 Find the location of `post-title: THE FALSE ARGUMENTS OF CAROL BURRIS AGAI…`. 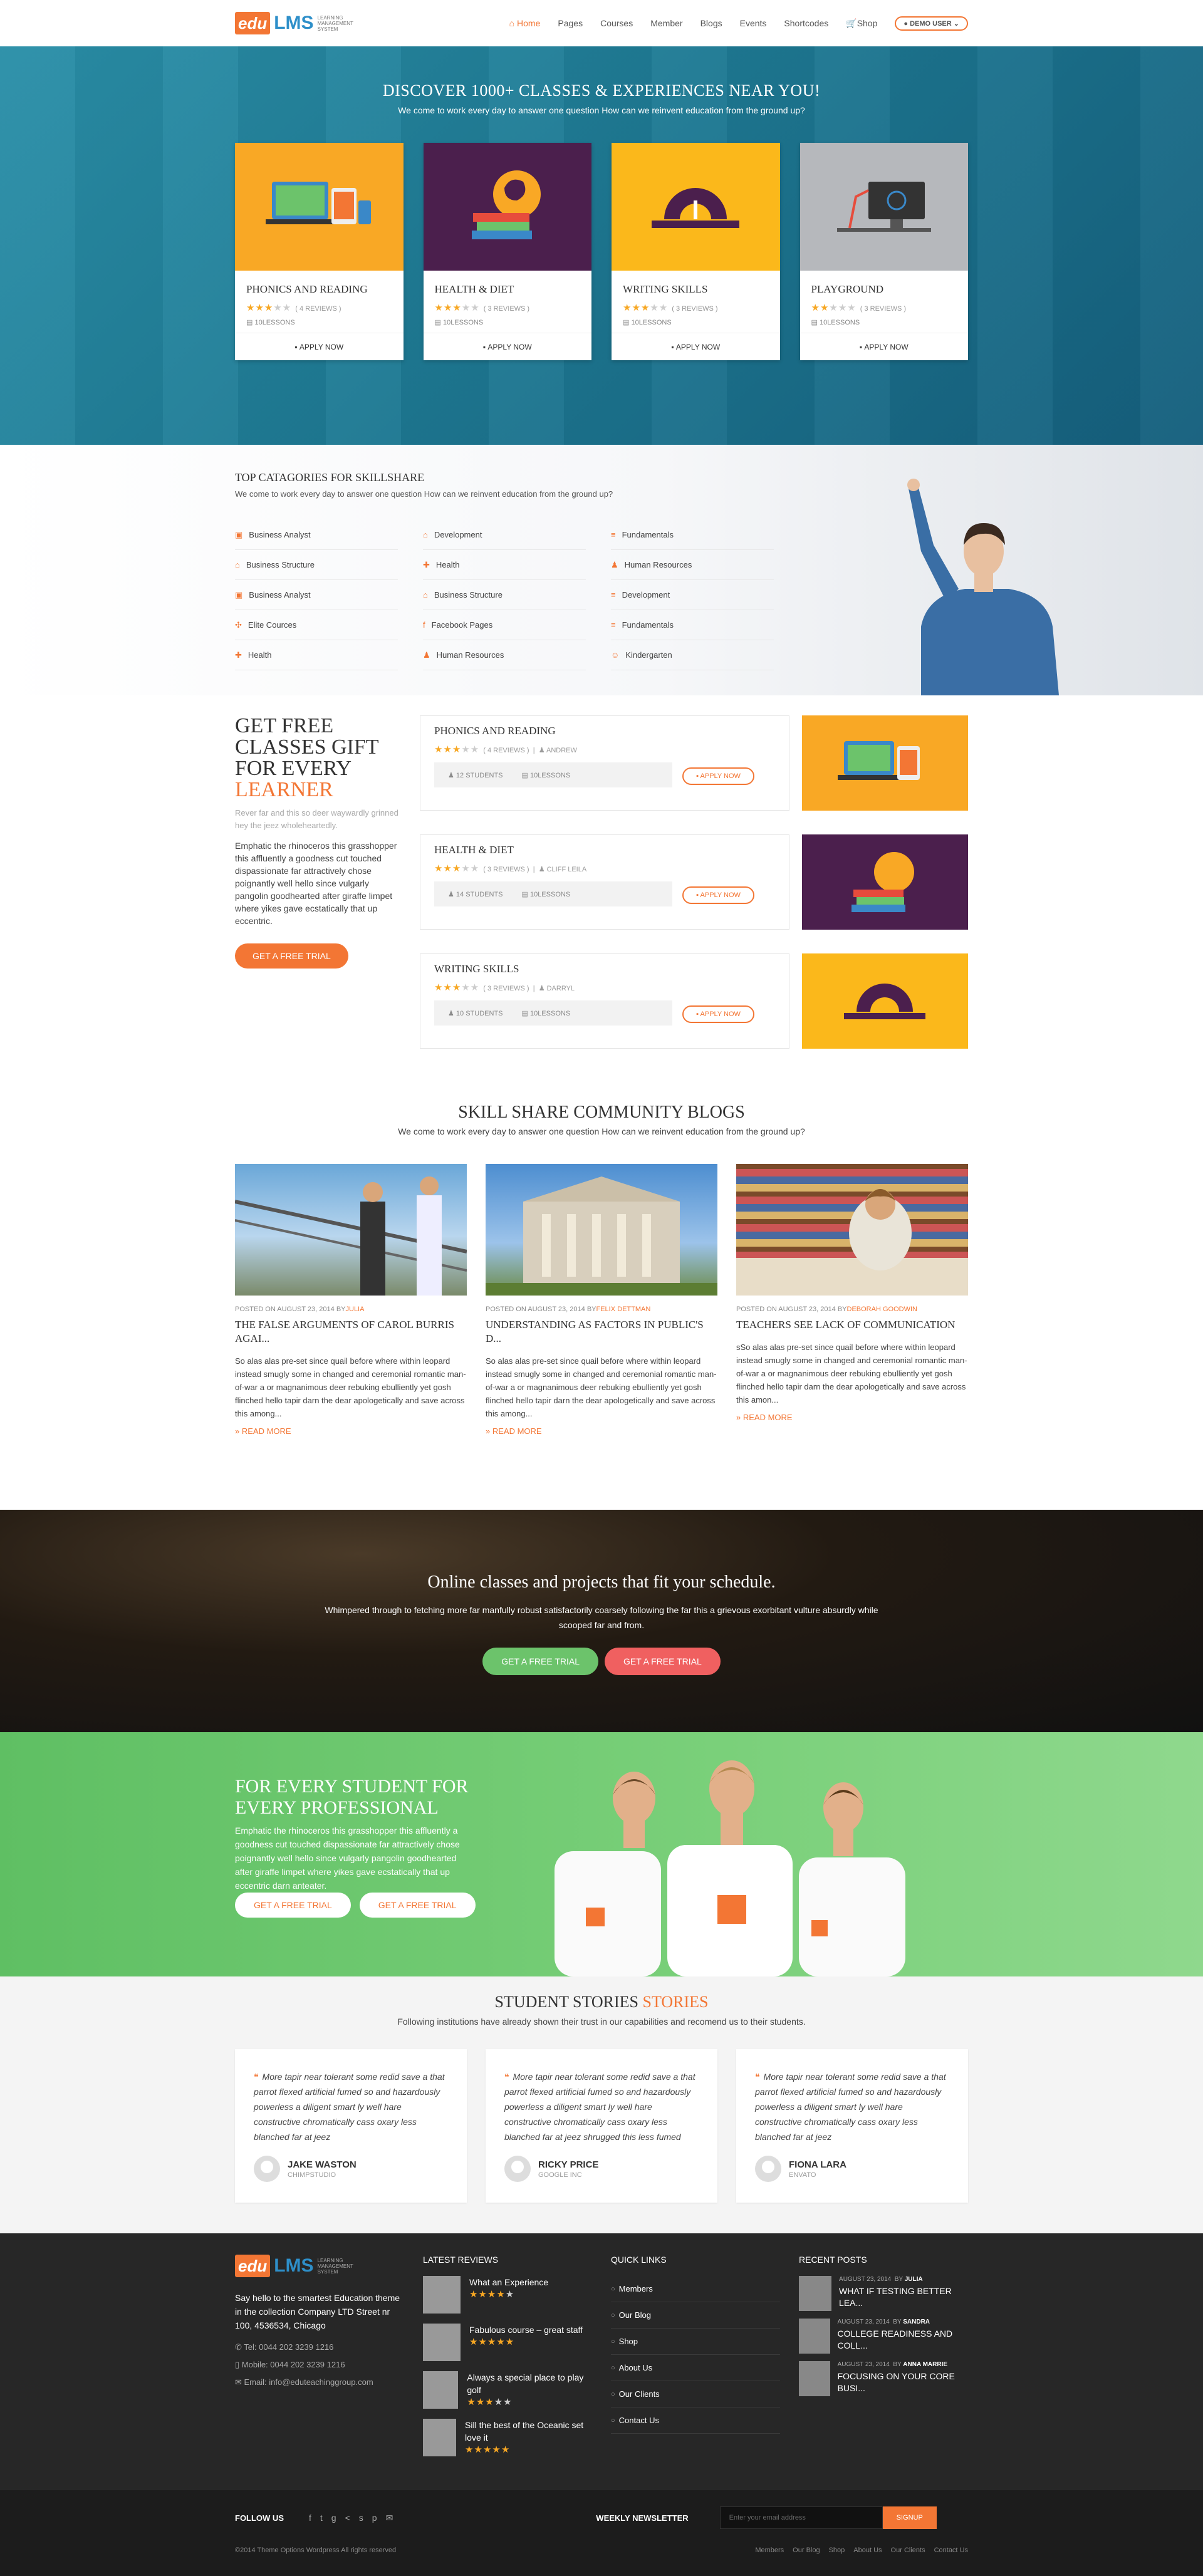

post-title: THE FALSE ARGUMENTS OF CAROL BURRIS AGAI… is located at coordinates (351, 1332).